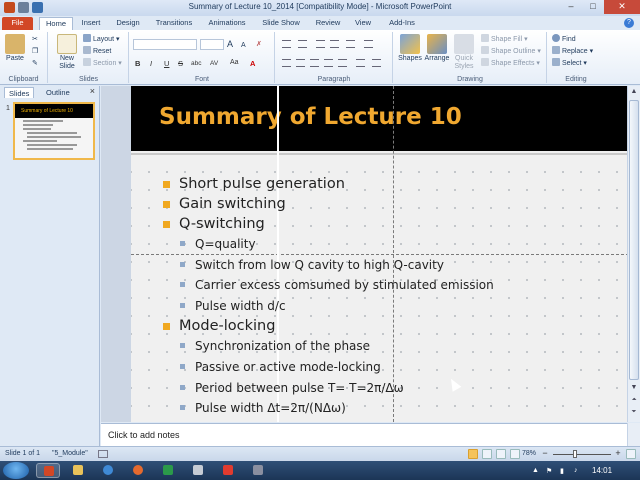 The image size is (640, 480). Describe the element at coordinates (281, 23) in the screenshot. I see `tab-slide-show: Slide Show` at that location.